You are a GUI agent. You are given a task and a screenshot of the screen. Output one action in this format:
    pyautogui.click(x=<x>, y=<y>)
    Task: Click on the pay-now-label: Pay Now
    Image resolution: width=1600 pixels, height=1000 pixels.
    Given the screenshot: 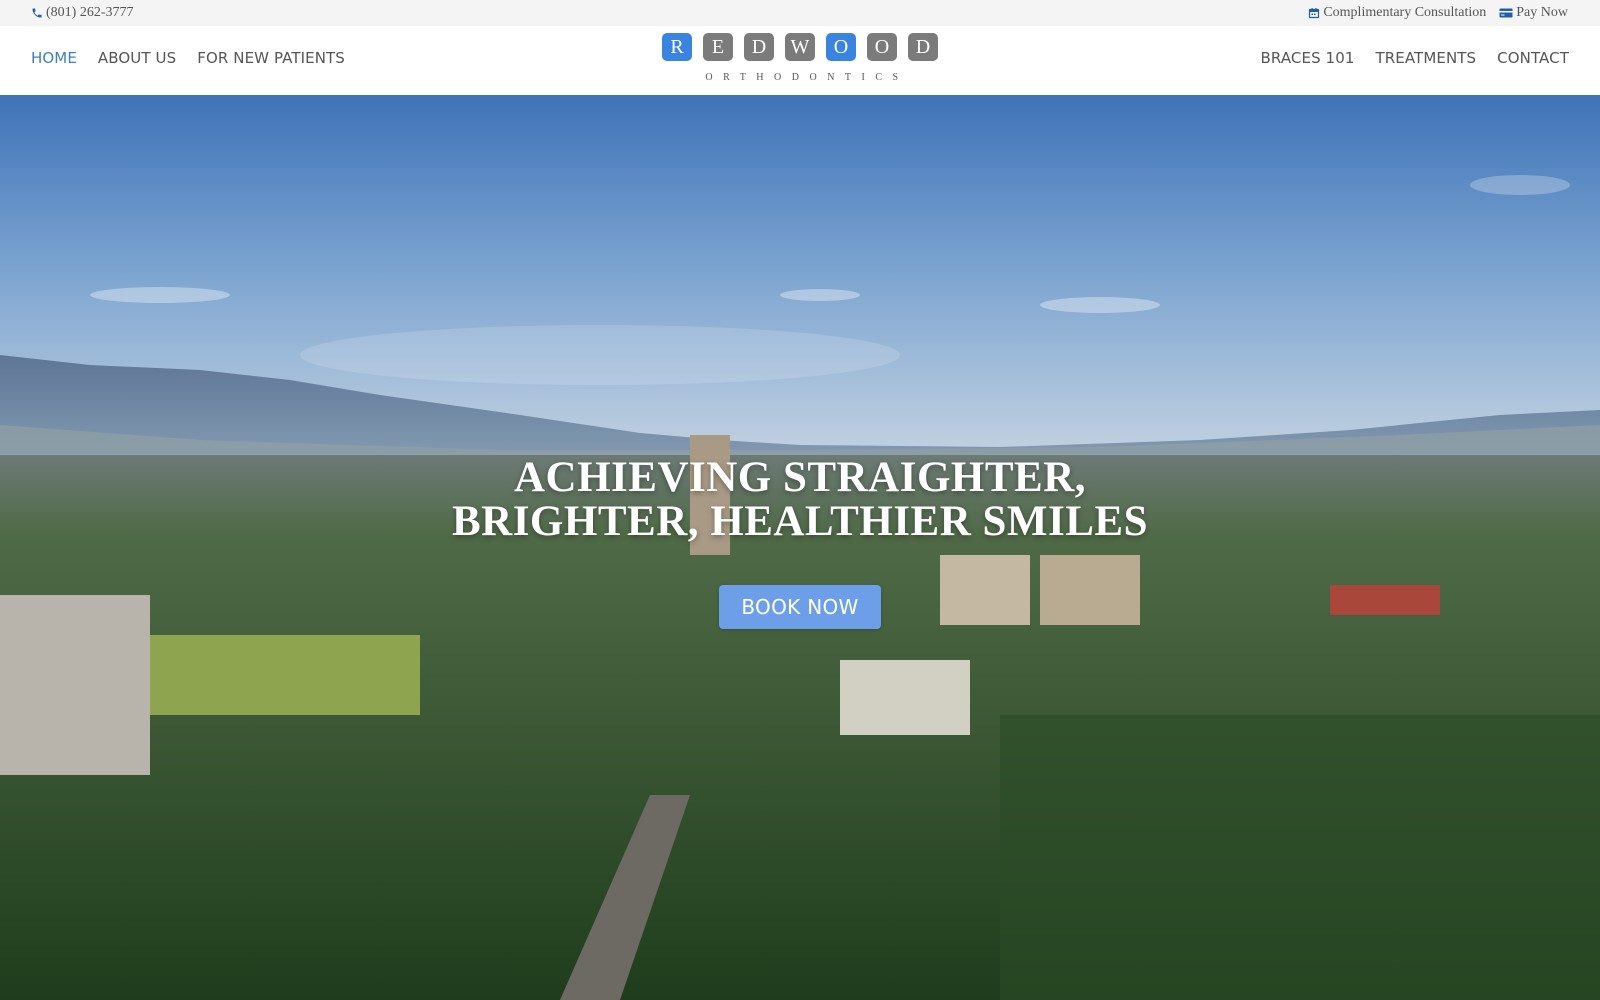 What is the action you would take?
    pyautogui.click(x=1542, y=12)
    